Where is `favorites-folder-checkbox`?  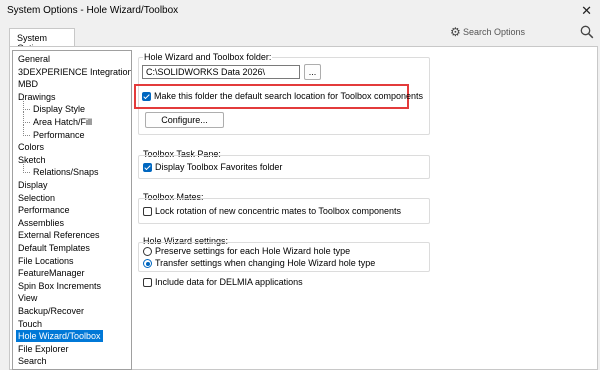
favorites-folder-checkbox is located at coordinates (147, 167).